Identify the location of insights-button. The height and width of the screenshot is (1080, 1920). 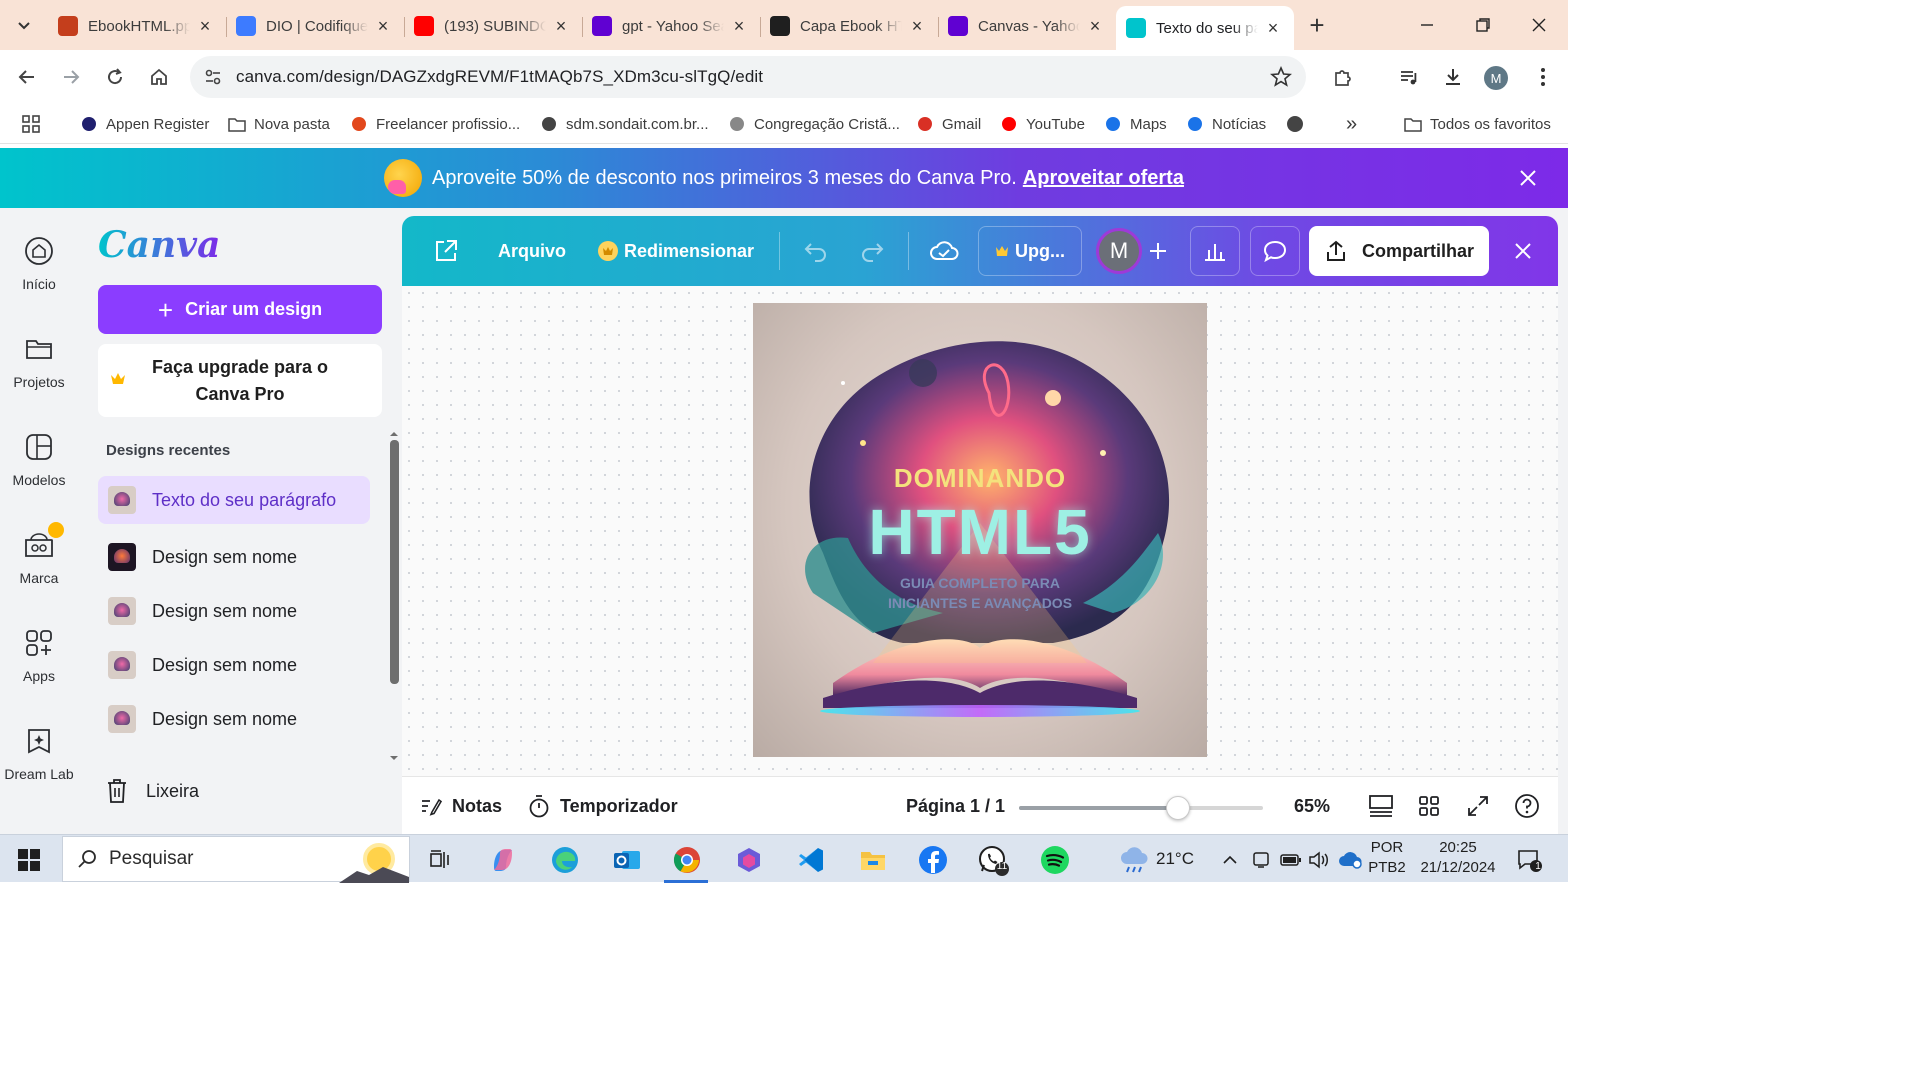
(1215, 251).